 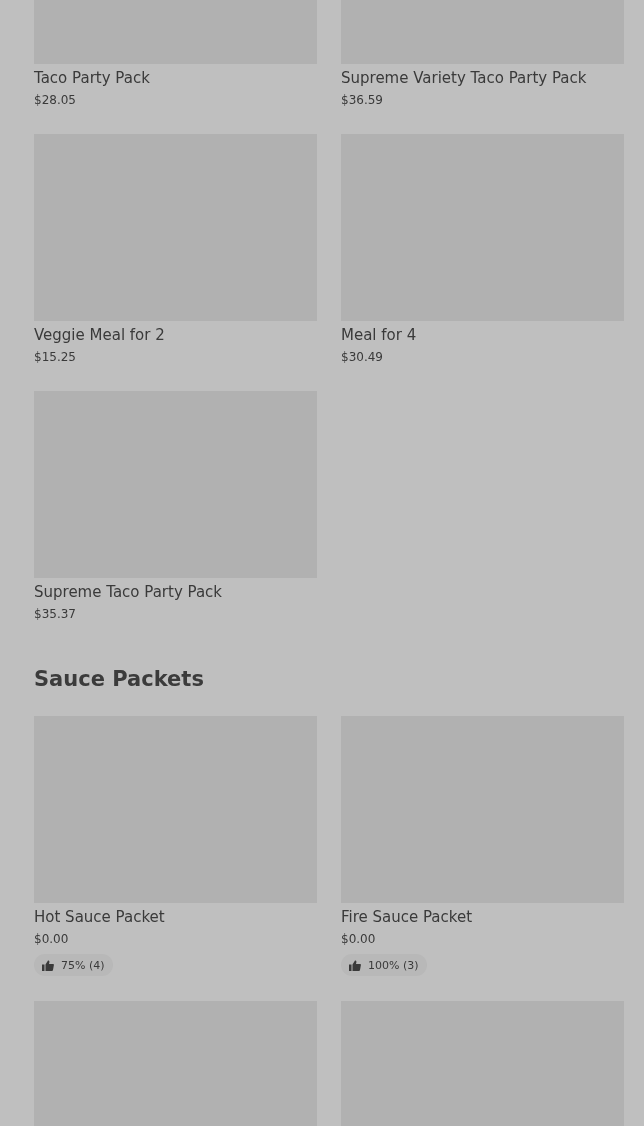 What do you see at coordinates (393, 965) in the screenshot?
I see `rating-text: 100% (3)` at bounding box center [393, 965].